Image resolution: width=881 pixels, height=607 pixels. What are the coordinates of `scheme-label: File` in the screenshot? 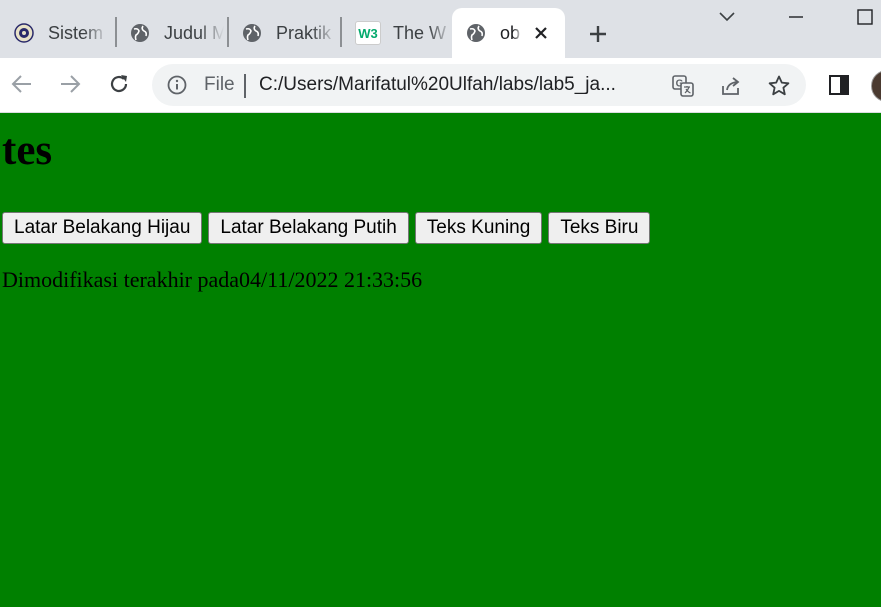 It's located at (219, 84).